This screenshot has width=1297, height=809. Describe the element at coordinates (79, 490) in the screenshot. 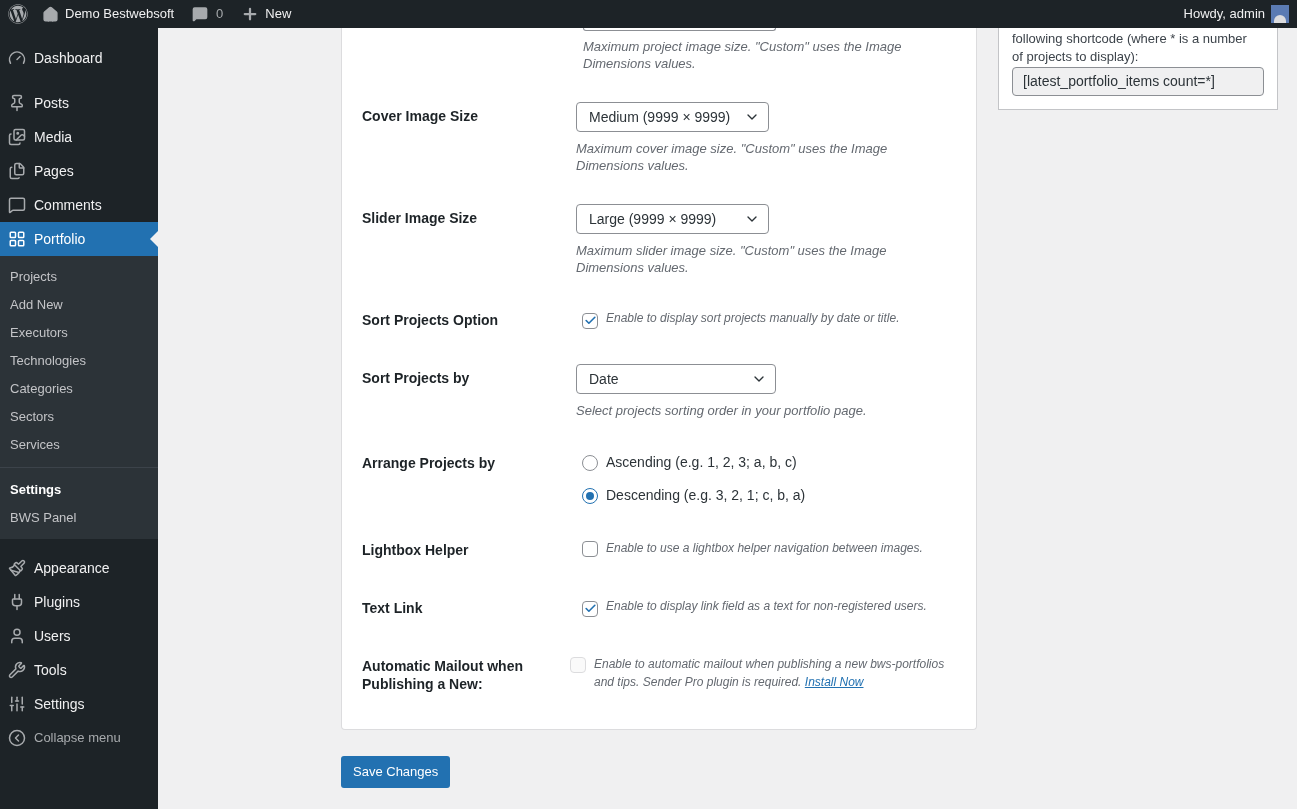

I see `submenu-item: Settings` at that location.